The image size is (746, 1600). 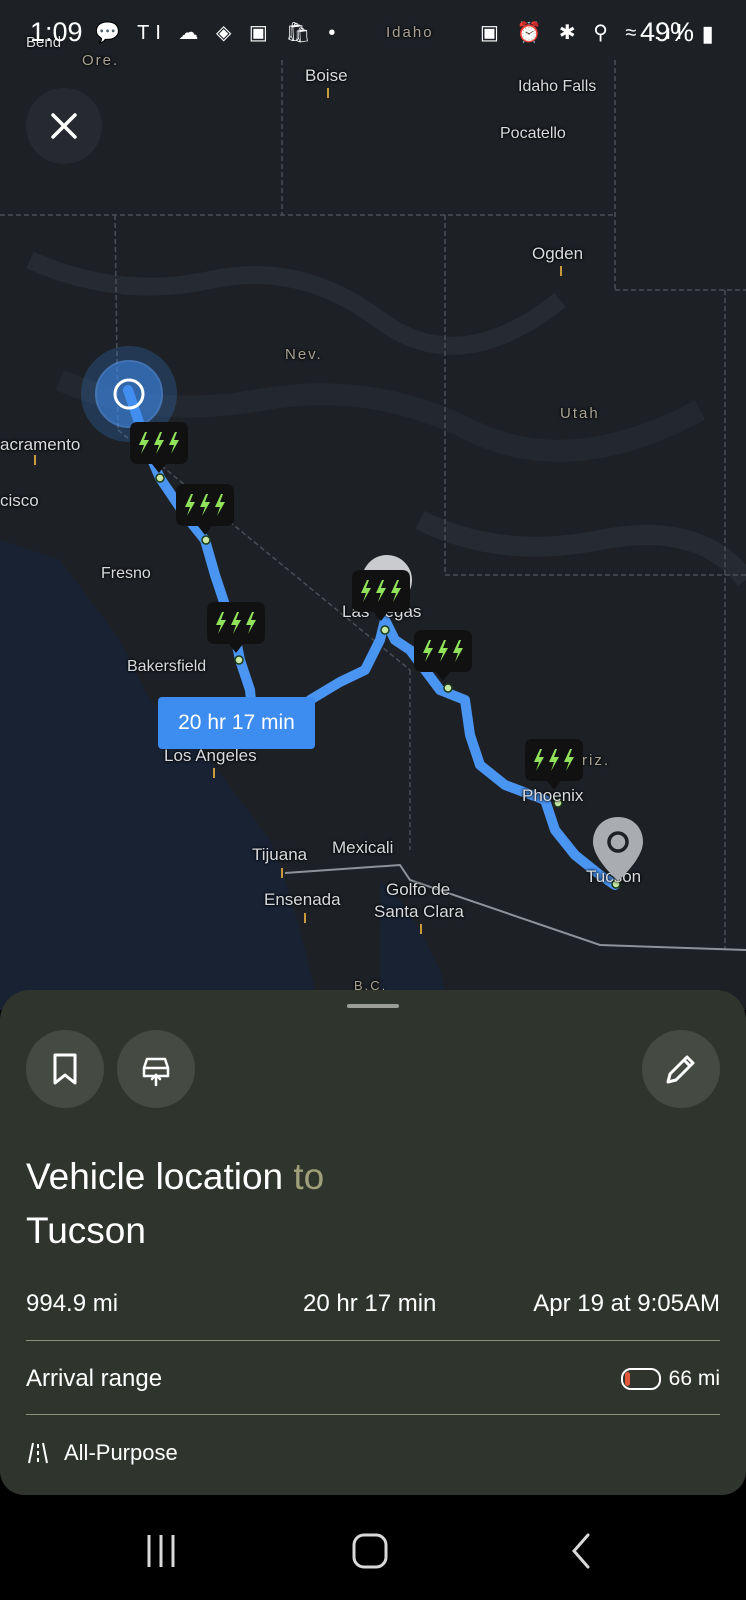 I want to click on map-pin-los-angeles, so click(x=214, y=773).